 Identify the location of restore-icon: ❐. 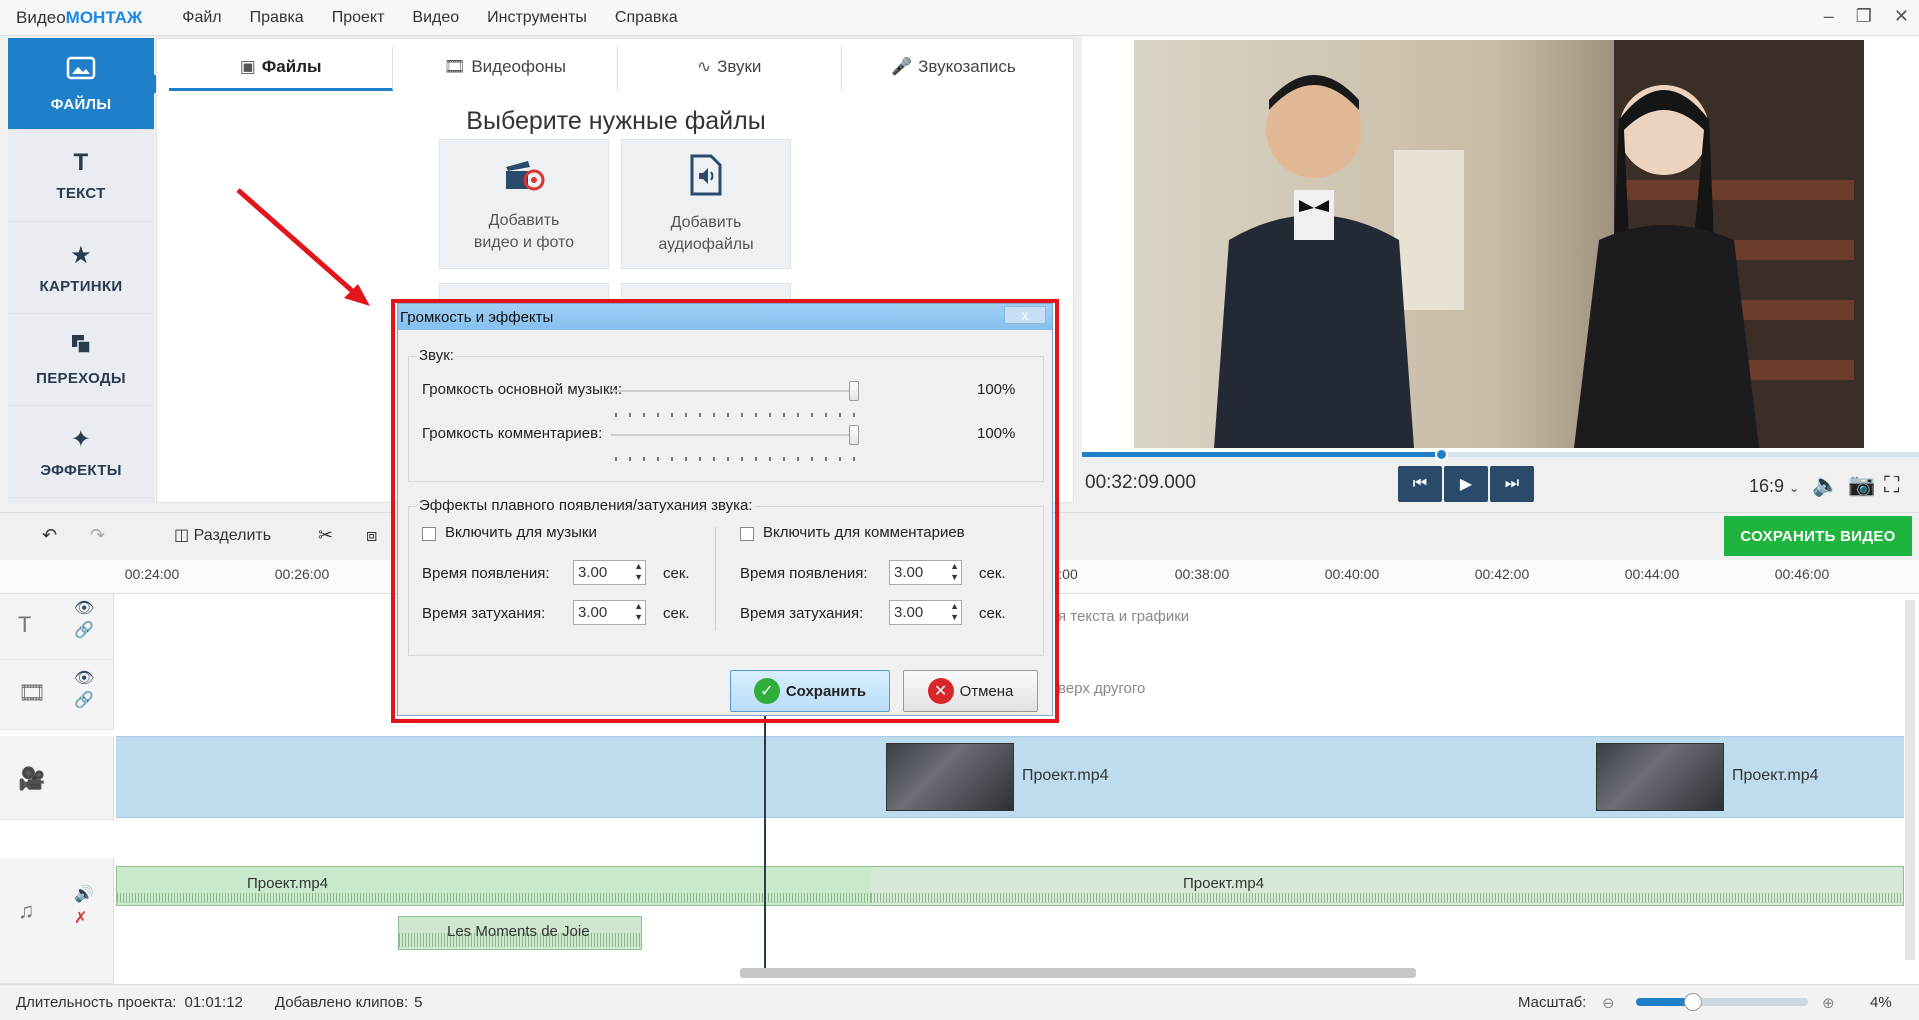
(1864, 16).